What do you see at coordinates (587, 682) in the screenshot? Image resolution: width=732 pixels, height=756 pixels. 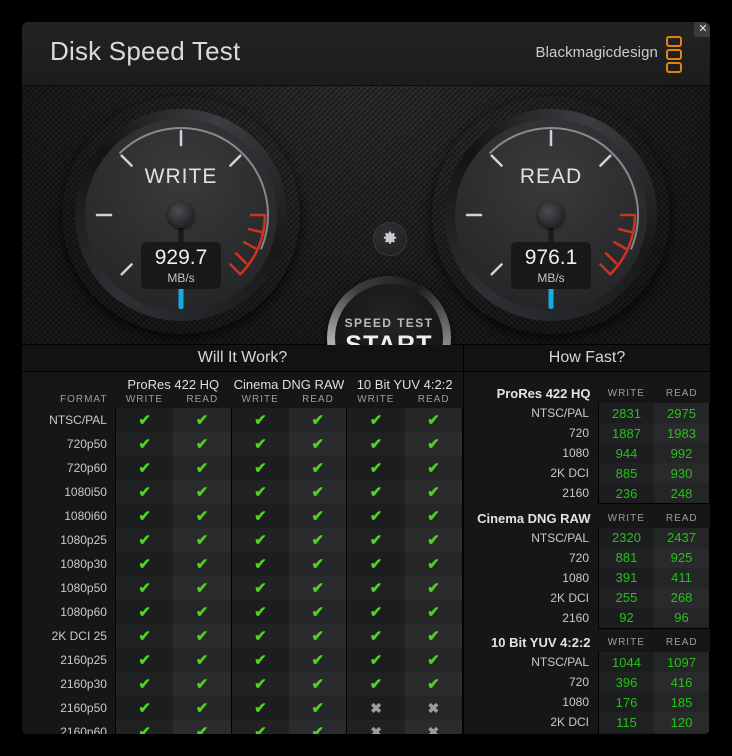 I see `table-row: 720 396 416` at bounding box center [587, 682].